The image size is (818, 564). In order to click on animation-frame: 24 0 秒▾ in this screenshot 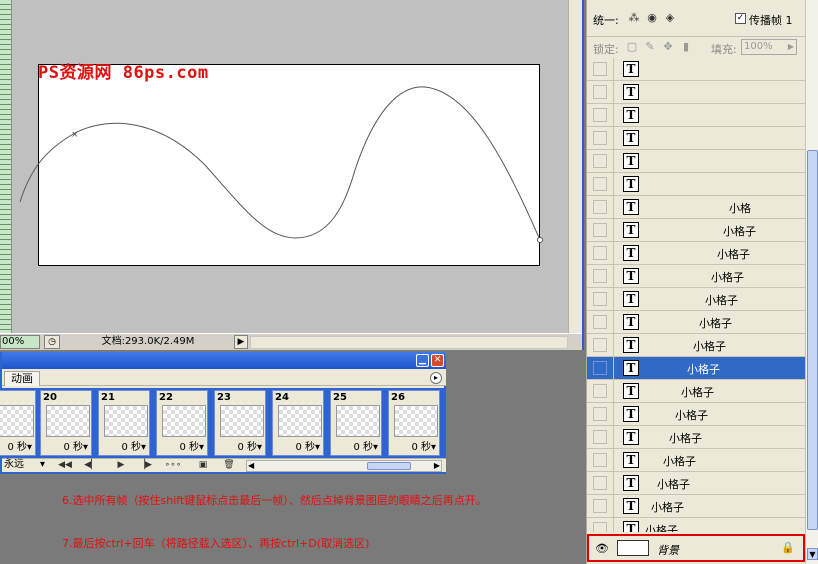, I will do `click(298, 423)`.